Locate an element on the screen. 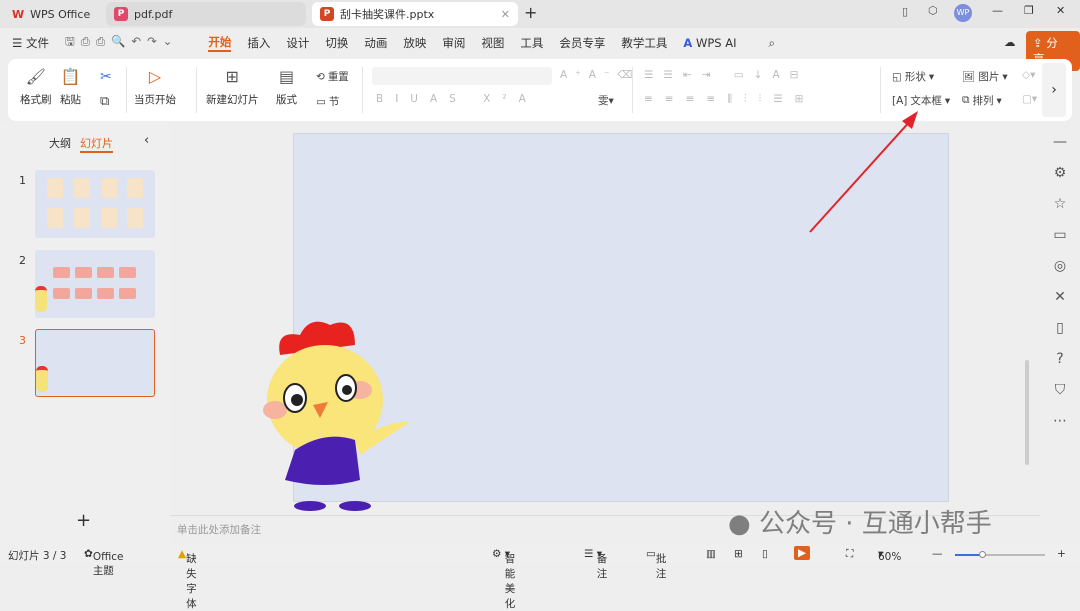  label: 排列 is located at coordinates (983, 101).